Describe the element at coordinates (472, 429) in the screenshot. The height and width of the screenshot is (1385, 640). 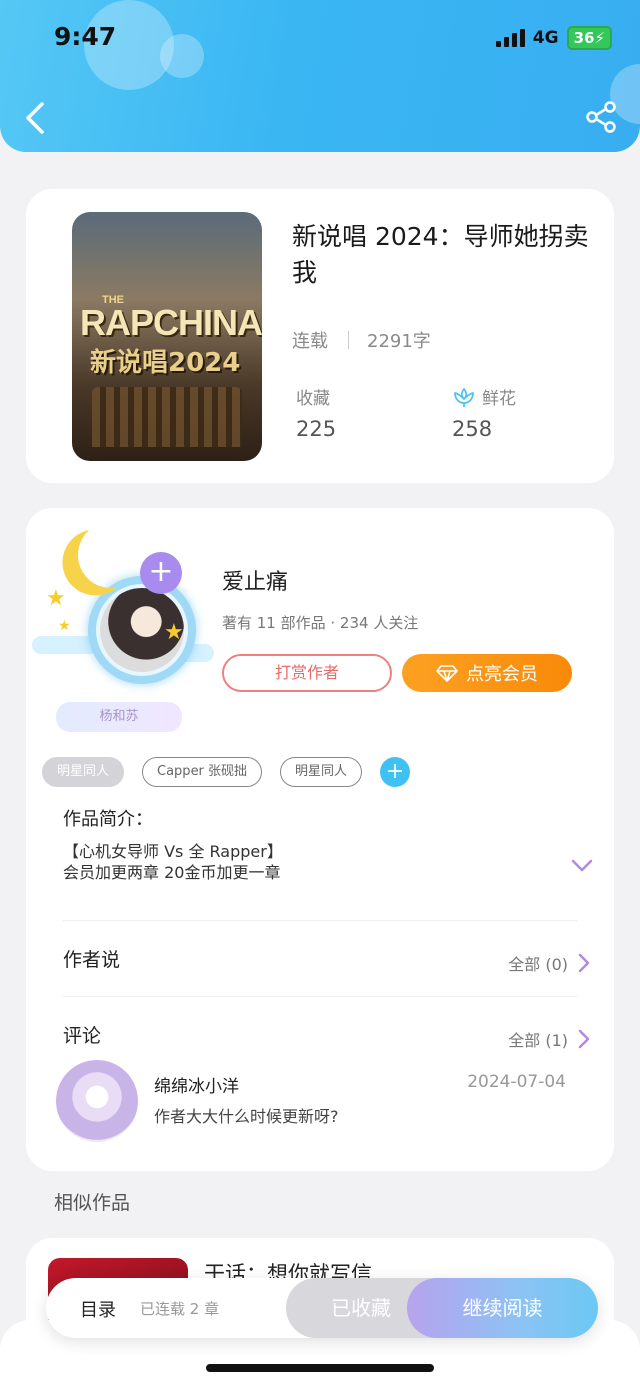
I see `flowers-value: 258` at that location.